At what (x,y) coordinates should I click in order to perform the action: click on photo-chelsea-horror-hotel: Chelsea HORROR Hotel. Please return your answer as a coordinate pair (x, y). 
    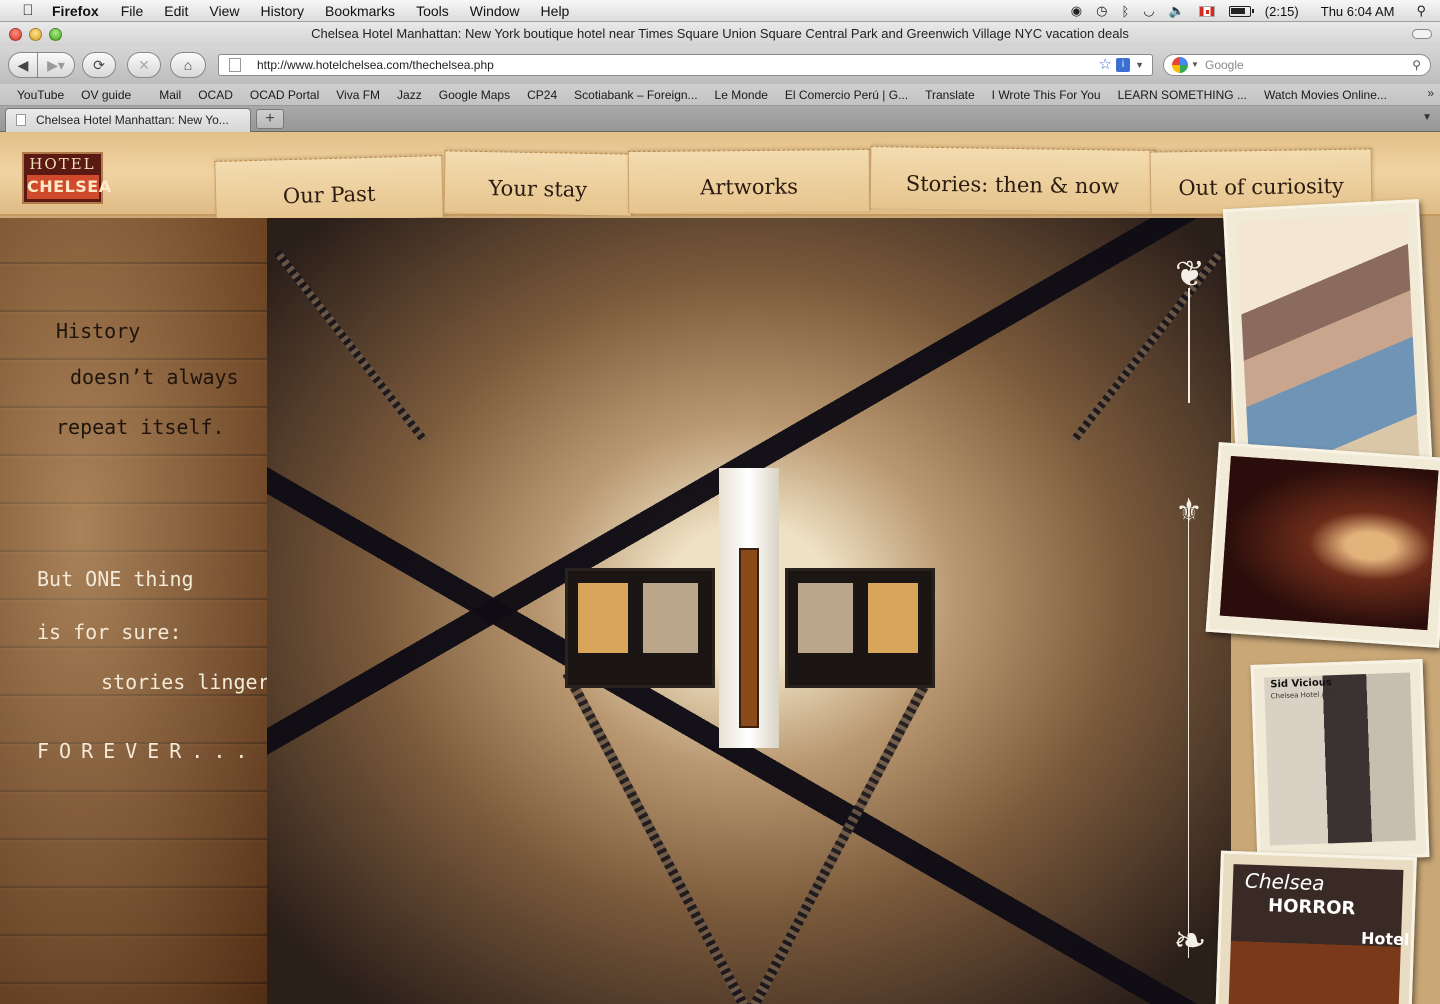
    Looking at the image, I should click on (1316, 927).